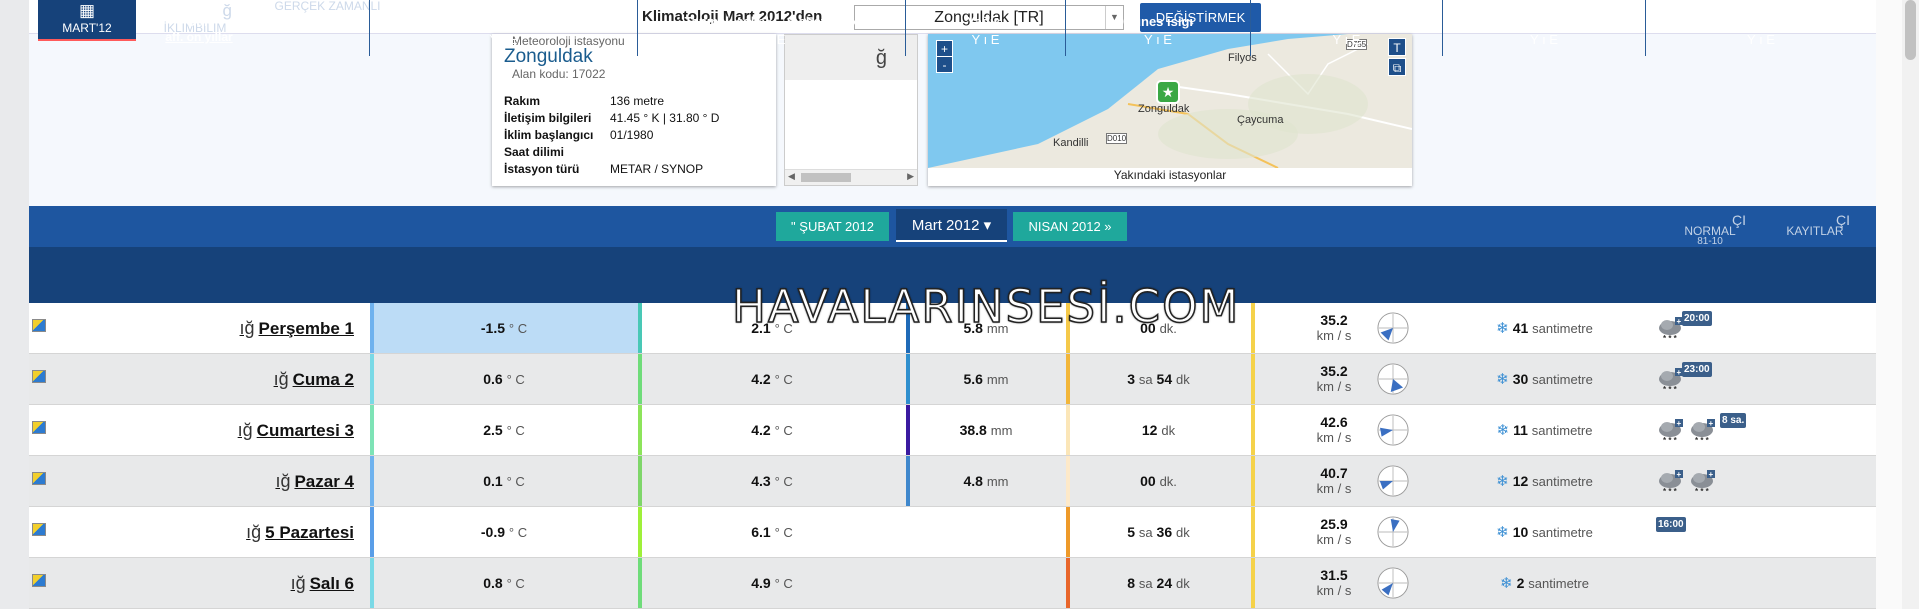 Image resolution: width=1919 pixels, height=609 pixels. Describe the element at coordinates (986, 379) in the screenshot. I see `precip-cell: 5.6 mm` at that location.